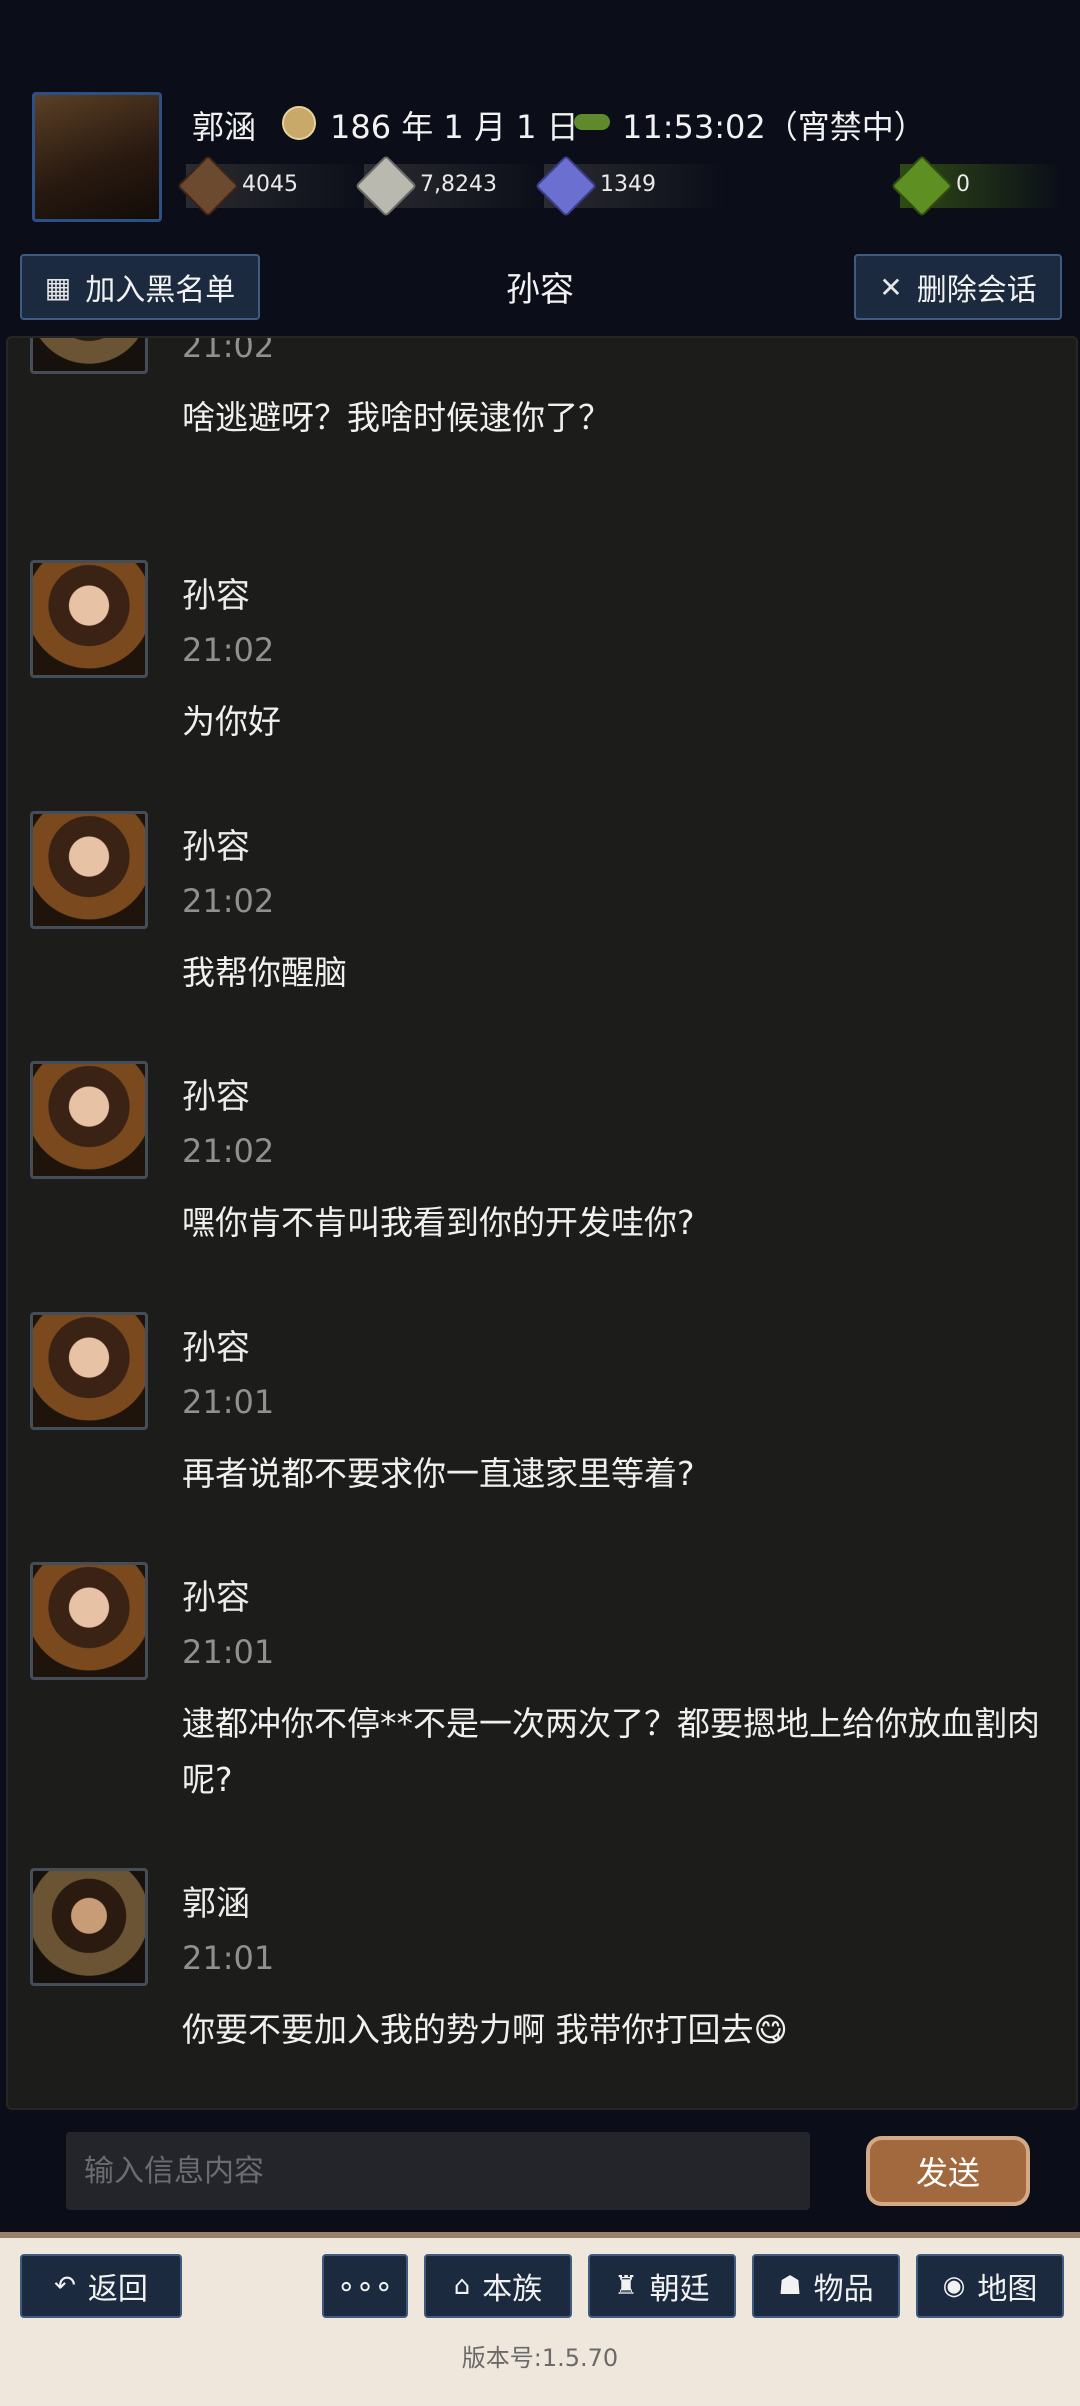  Describe the element at coordinates (662, 2286) in the screenshot. I see `court-button: ♜ 朝廷` at that location.